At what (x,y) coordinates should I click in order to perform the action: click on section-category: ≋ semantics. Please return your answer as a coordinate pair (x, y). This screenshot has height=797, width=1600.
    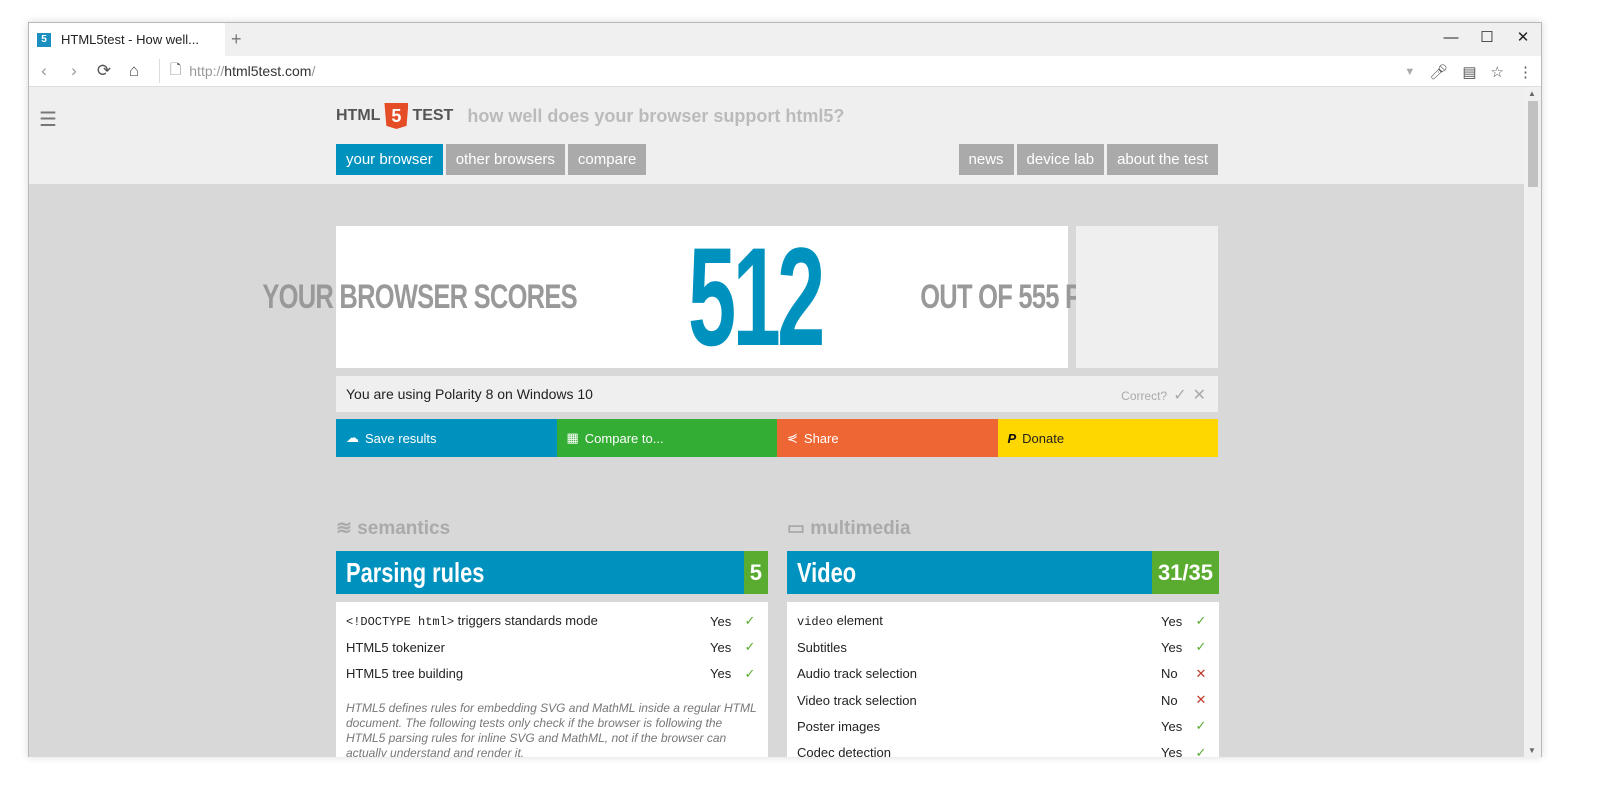
    Looking at the image, I should click on (393, 528).